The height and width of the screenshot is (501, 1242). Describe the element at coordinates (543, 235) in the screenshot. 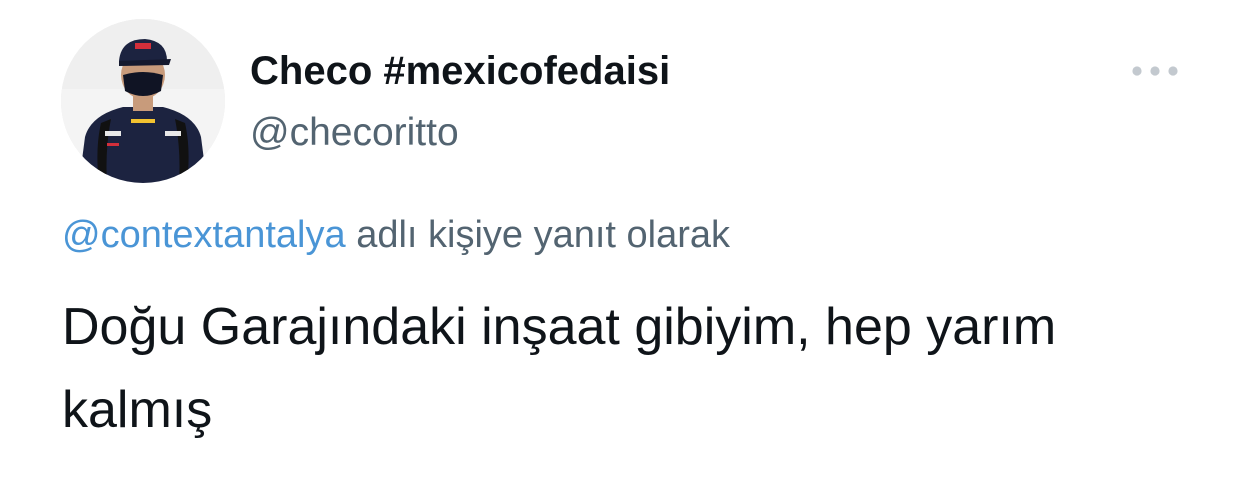

I see `reply-suffix: adlı kişiye yanıt olarak` at that location.